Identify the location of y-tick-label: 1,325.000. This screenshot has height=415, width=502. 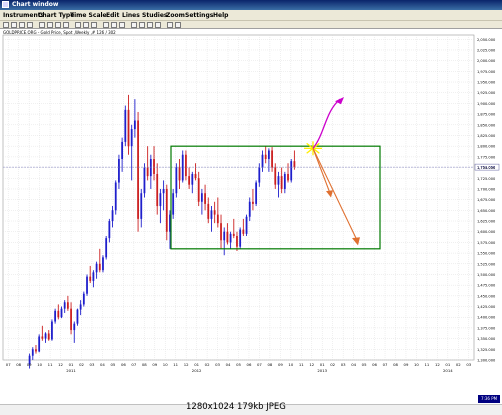
(486, 350).